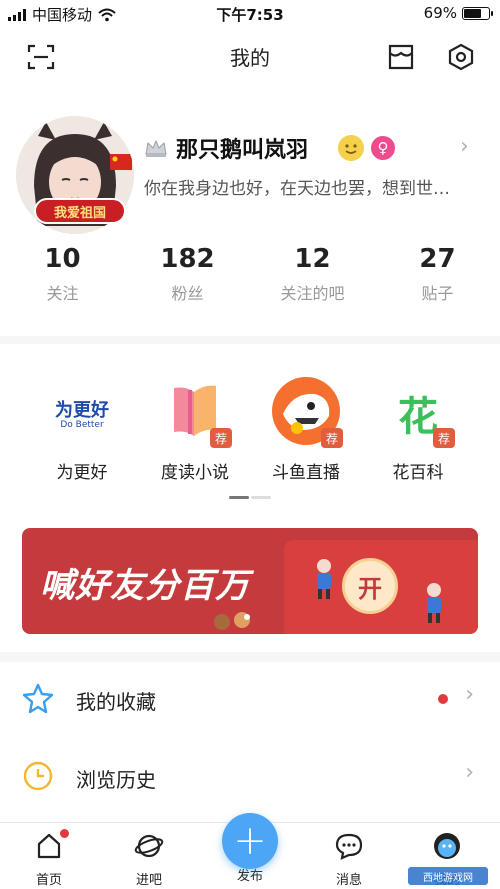 The image size is (500, 889). I want to click on tab-messages: 消息, so click(349, 859).